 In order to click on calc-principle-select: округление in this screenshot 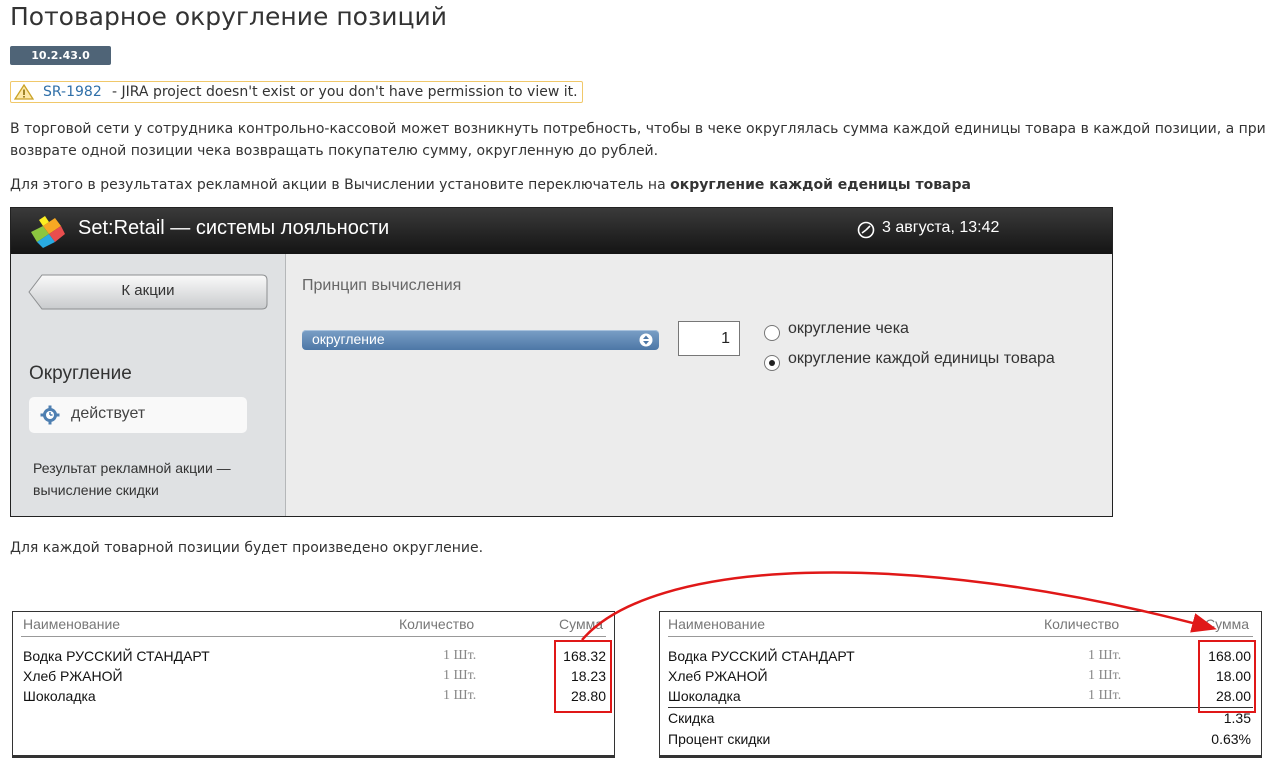, I will do `click(480, 340)`.